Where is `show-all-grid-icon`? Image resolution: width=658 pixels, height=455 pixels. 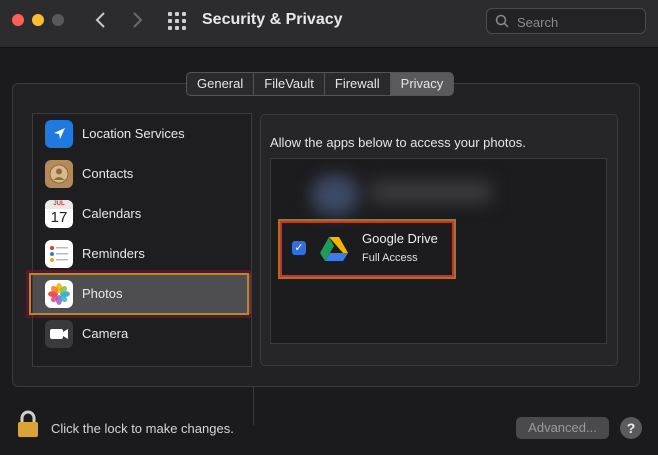
show-all-grid-icon is located at coordinates (177, 21).